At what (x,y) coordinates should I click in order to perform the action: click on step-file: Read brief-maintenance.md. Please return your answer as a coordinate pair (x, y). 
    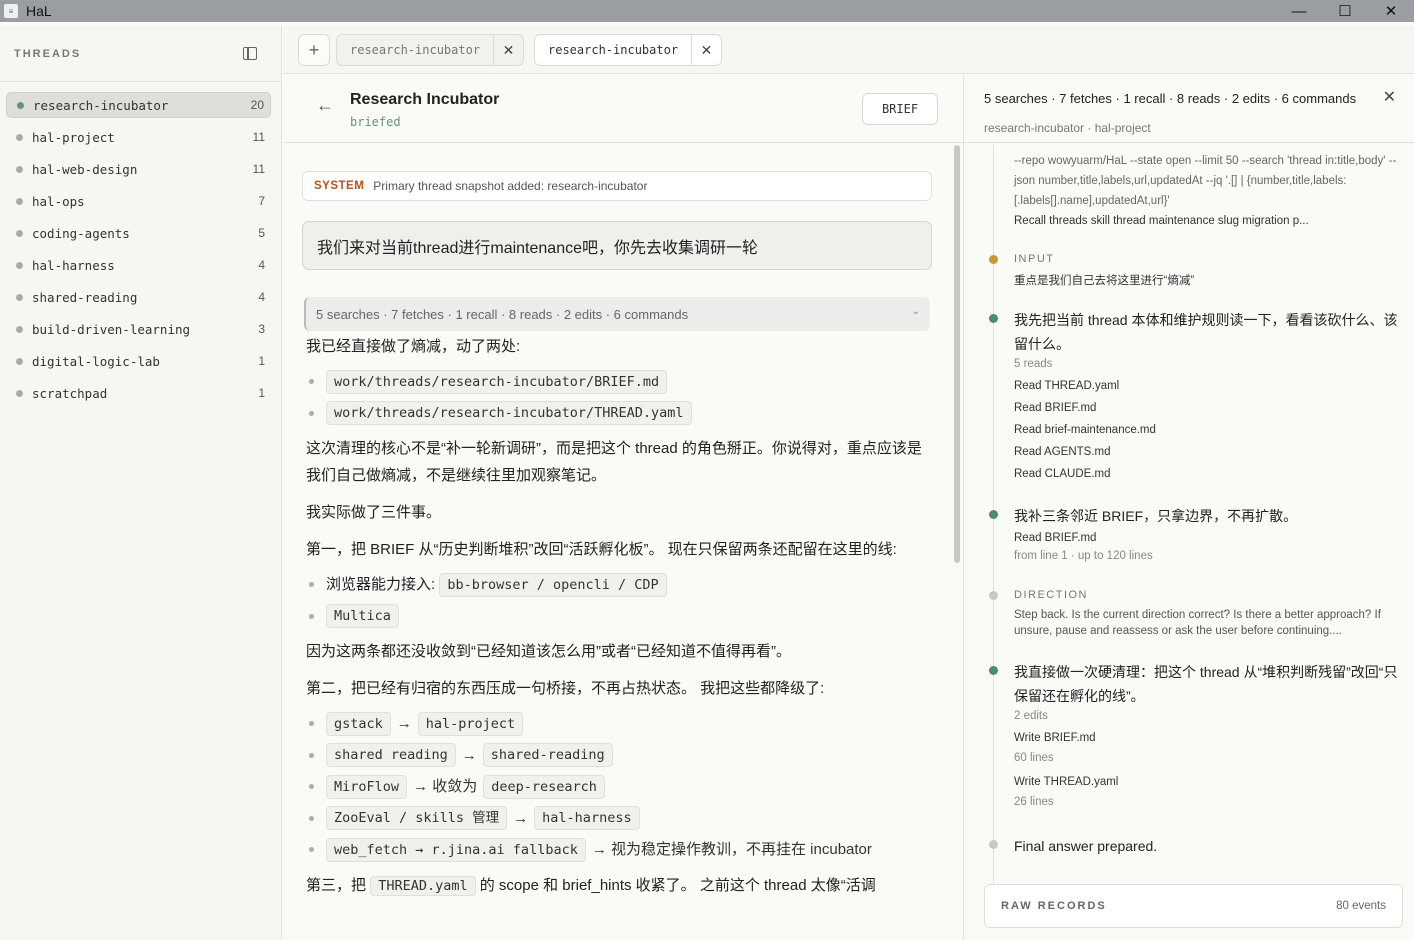
    Looking at the image, I should click on (1085, 430).